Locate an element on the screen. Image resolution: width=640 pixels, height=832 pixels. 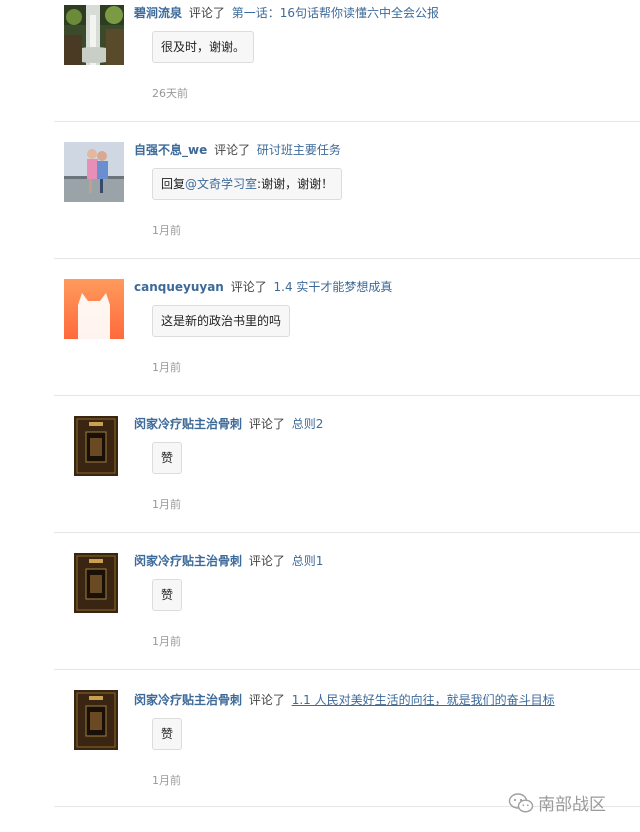
article-link: 第一话：16句话帮你读懂六中全会公报 is located at coordinates (335, 13).